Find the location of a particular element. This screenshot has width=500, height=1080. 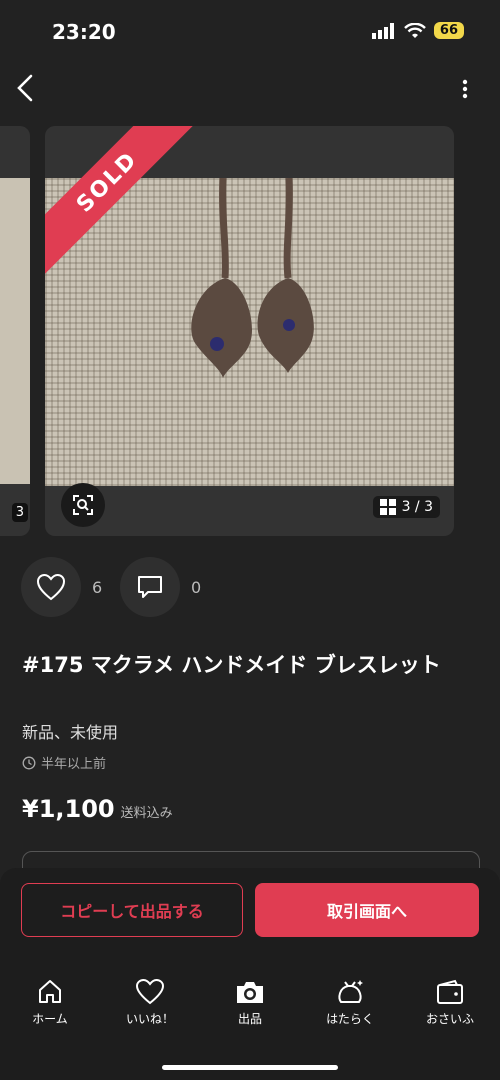

status-icons: 66 is located at coordinates (417, 30).